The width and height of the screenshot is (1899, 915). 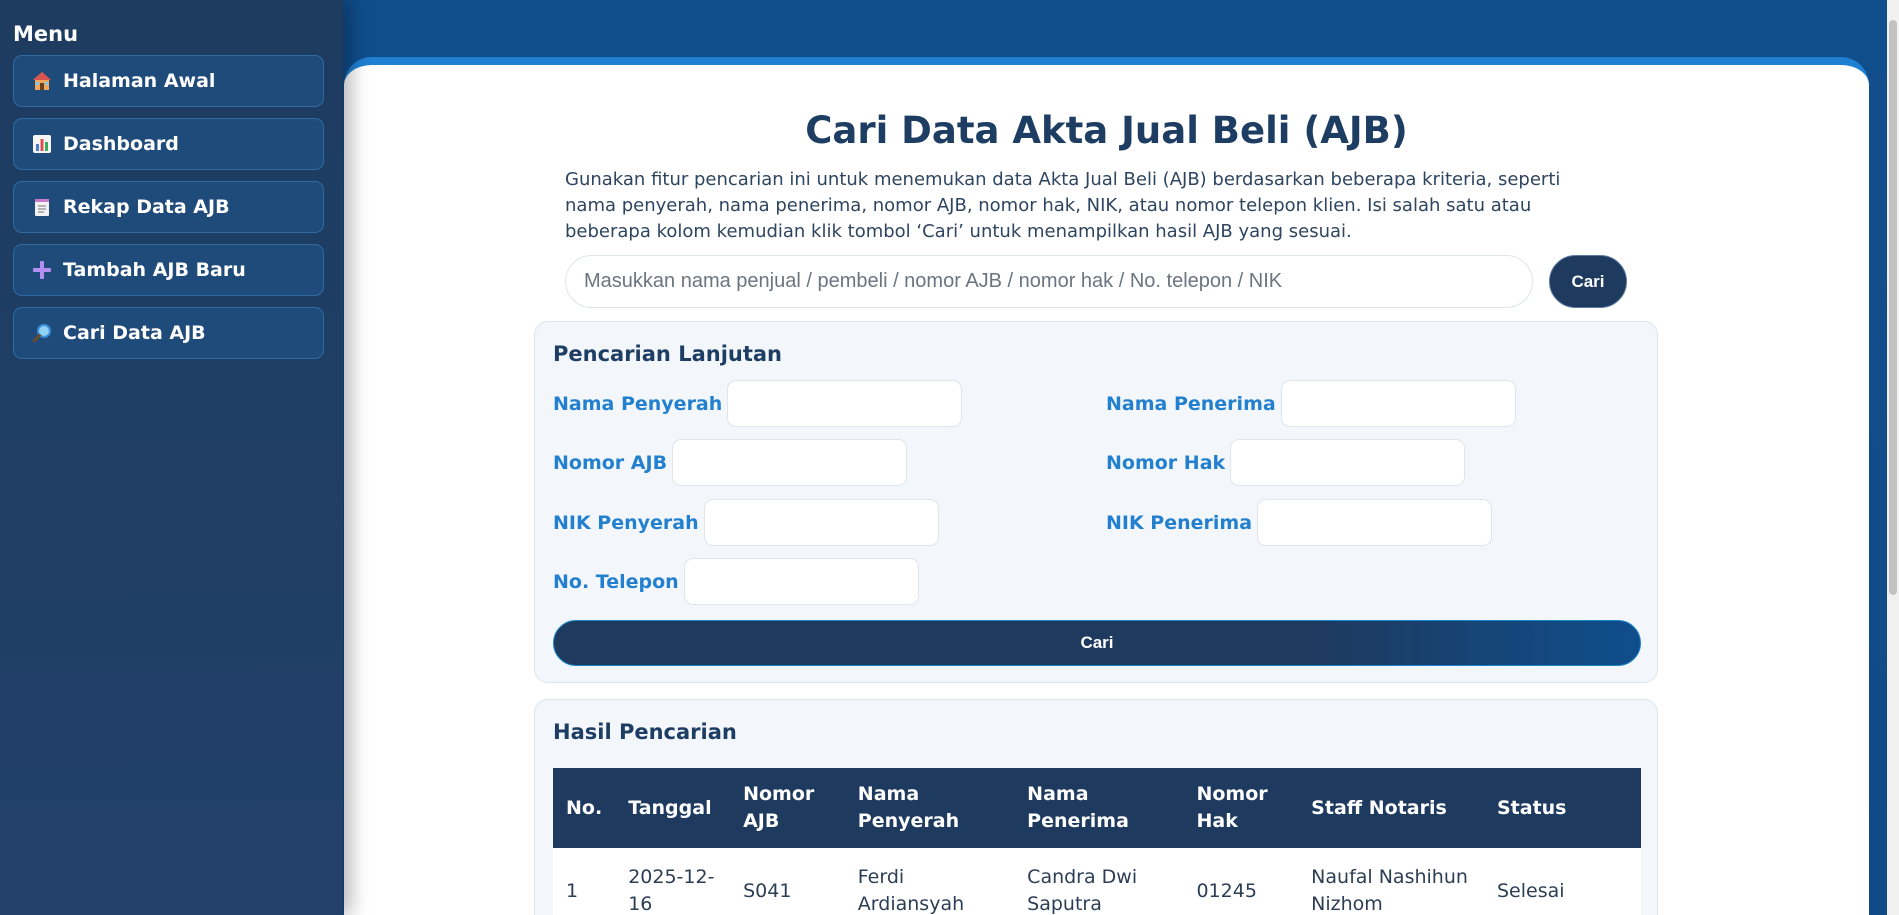 What do you see at coordinates (1049, 281) in the screenshot?
I see `search-input` at bounding box center [1049, 281].